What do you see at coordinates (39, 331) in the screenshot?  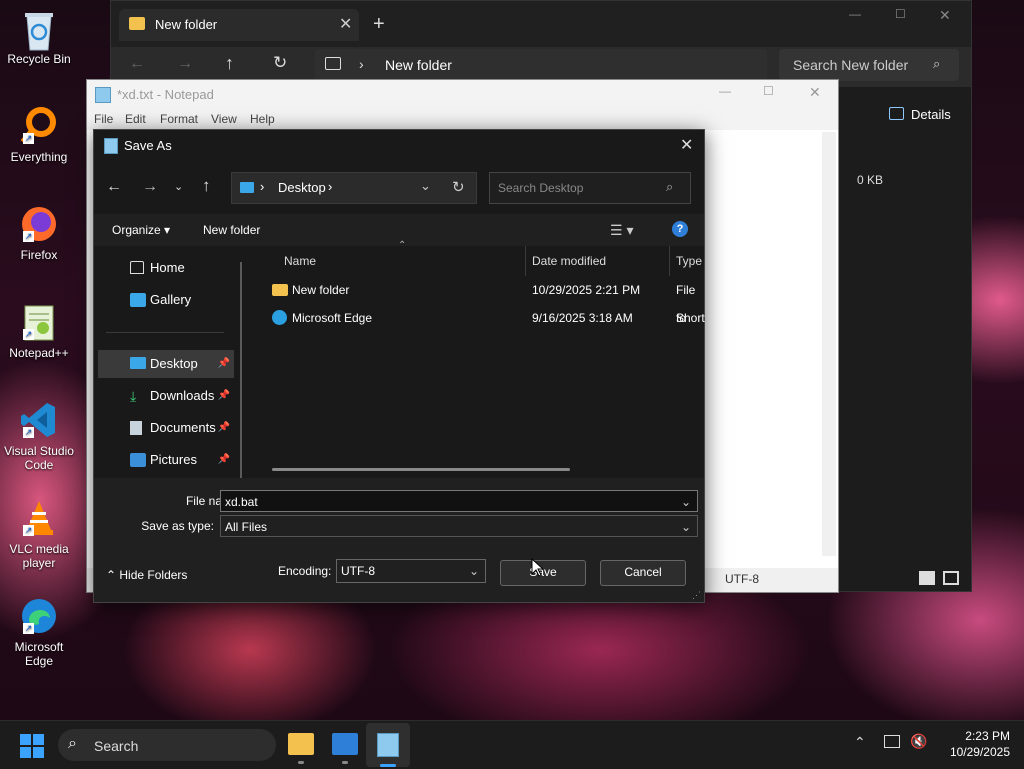 I see `desktop-icon-notepadpp: ↗ Notepad++` at bounding box center [39, 331].